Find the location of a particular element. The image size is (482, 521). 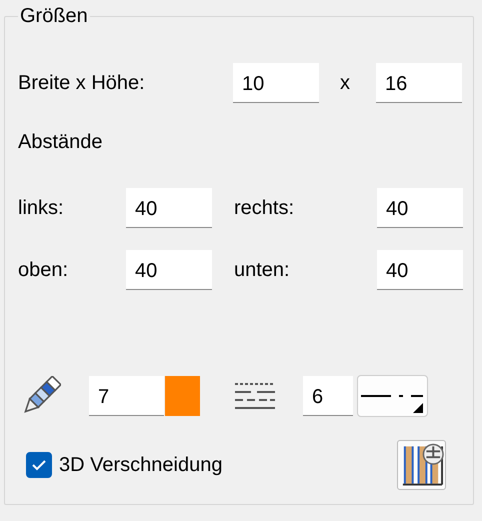

color-swatch is located at coordinates (182, 396).